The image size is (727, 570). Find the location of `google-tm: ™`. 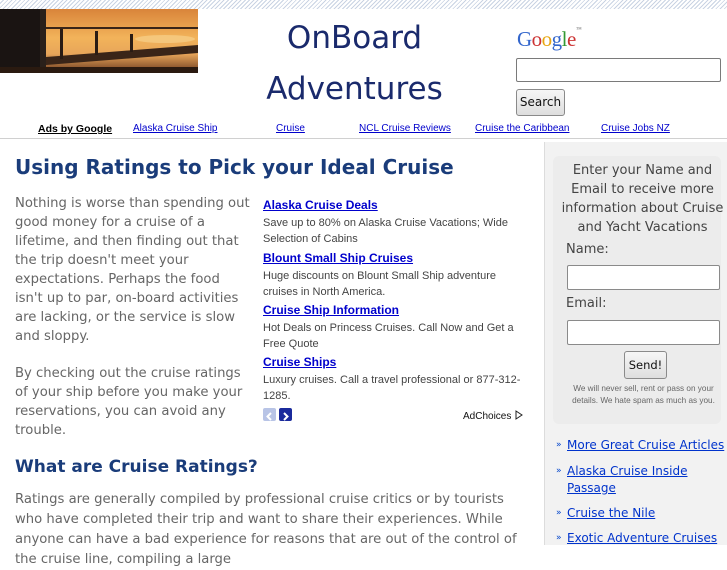

google-tm: ™ is located at coordinates (578, 30).